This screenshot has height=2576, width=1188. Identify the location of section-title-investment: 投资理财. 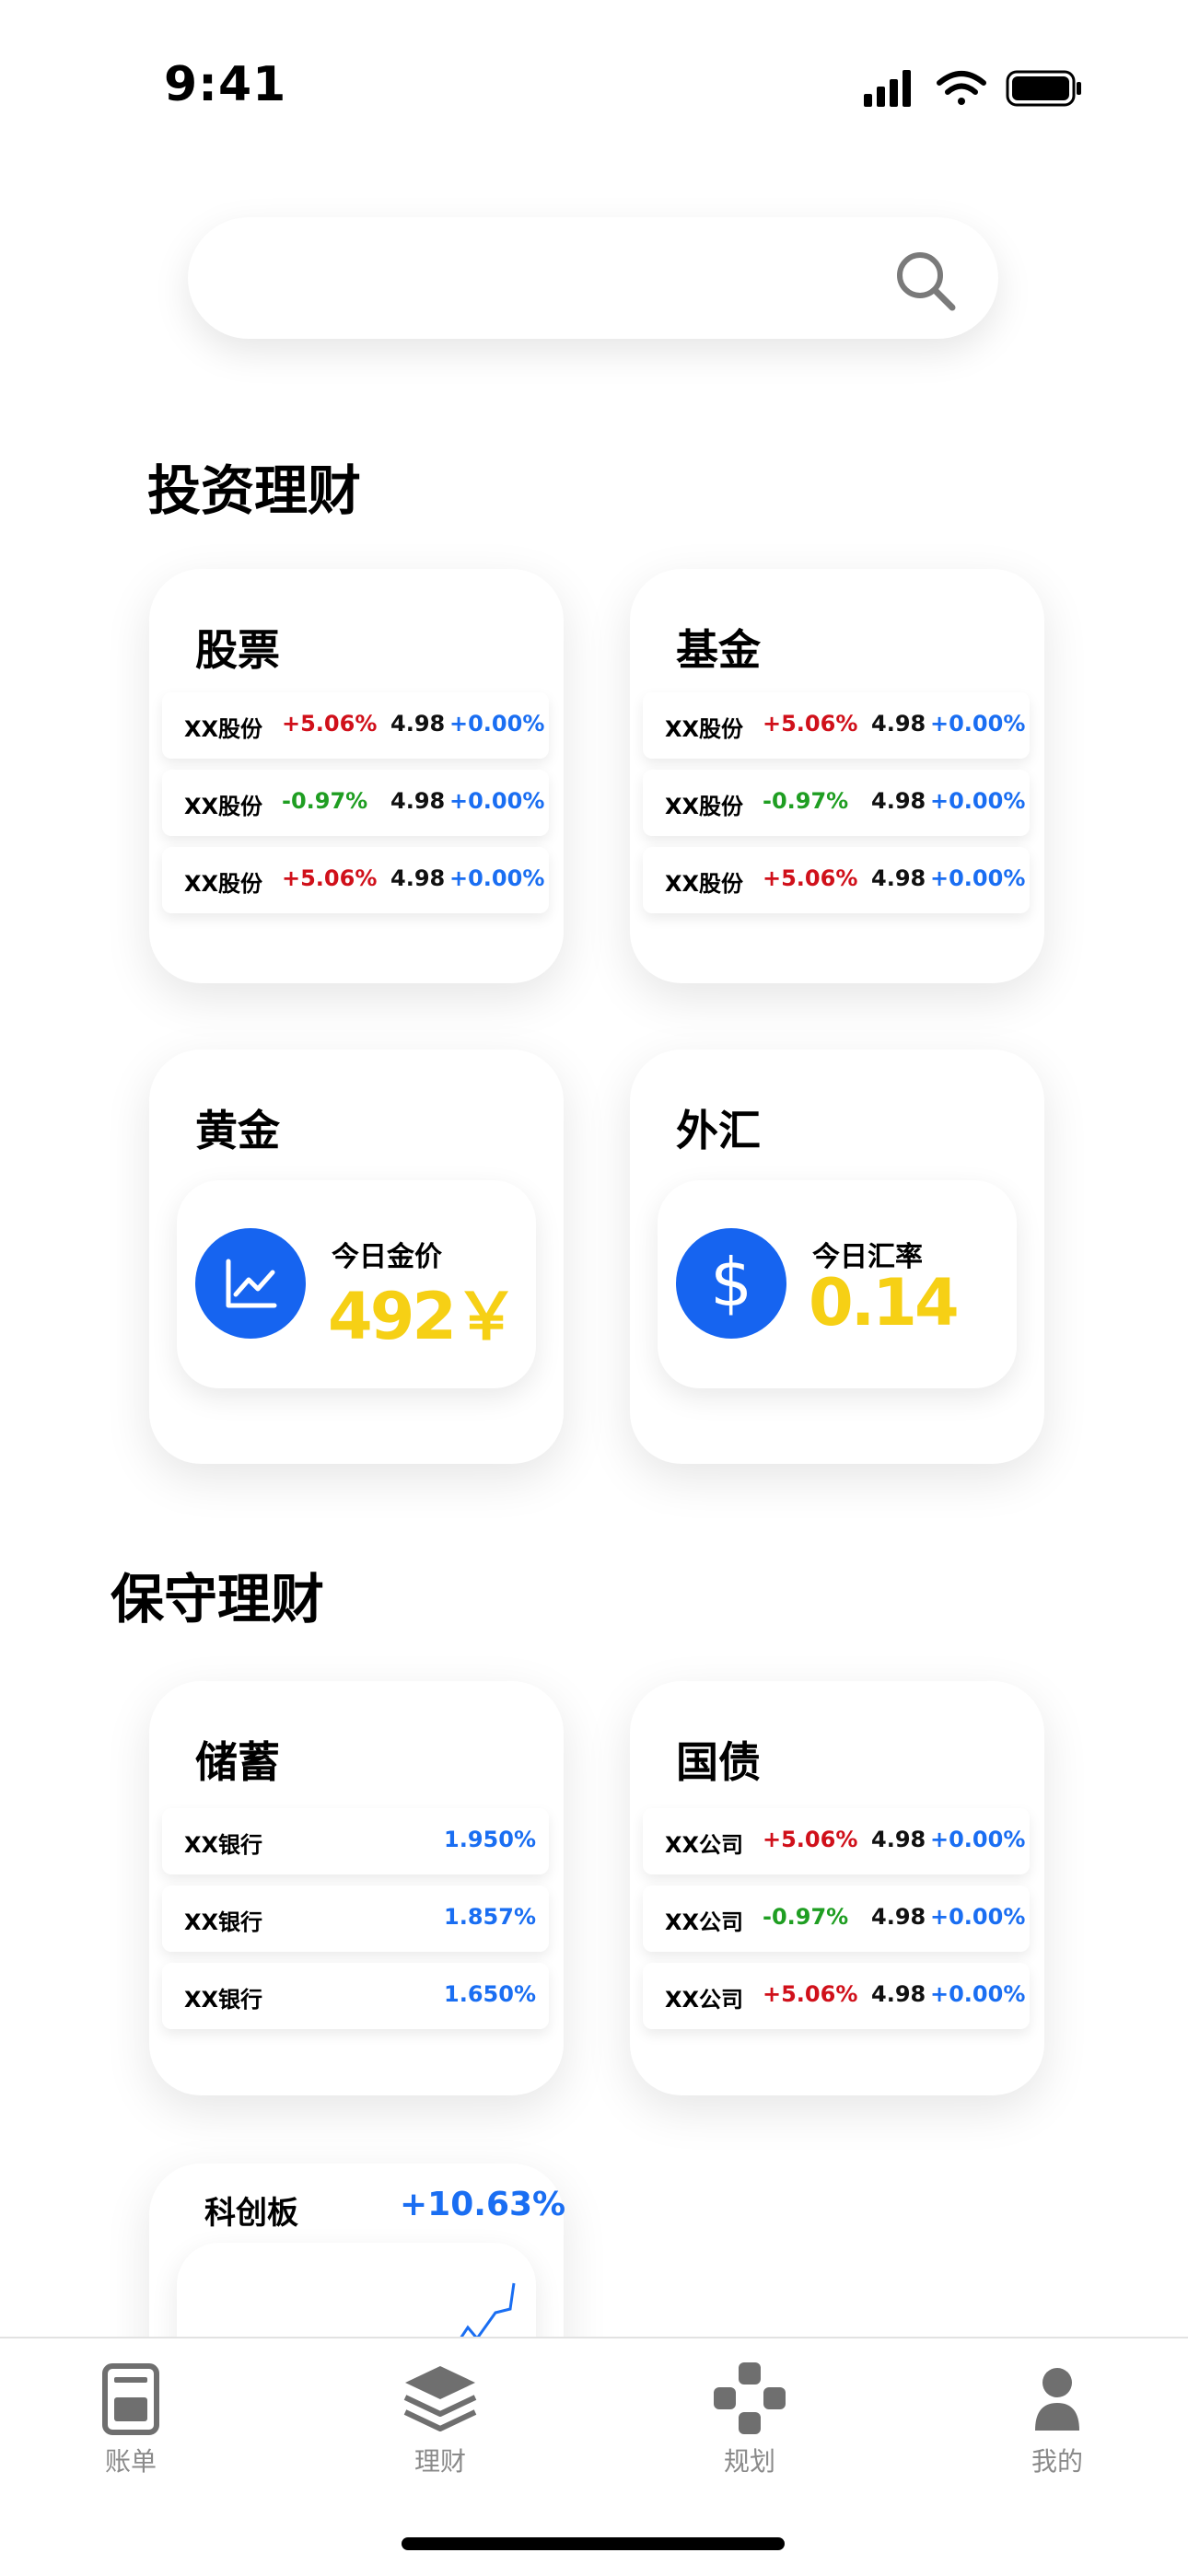
(254, 490).